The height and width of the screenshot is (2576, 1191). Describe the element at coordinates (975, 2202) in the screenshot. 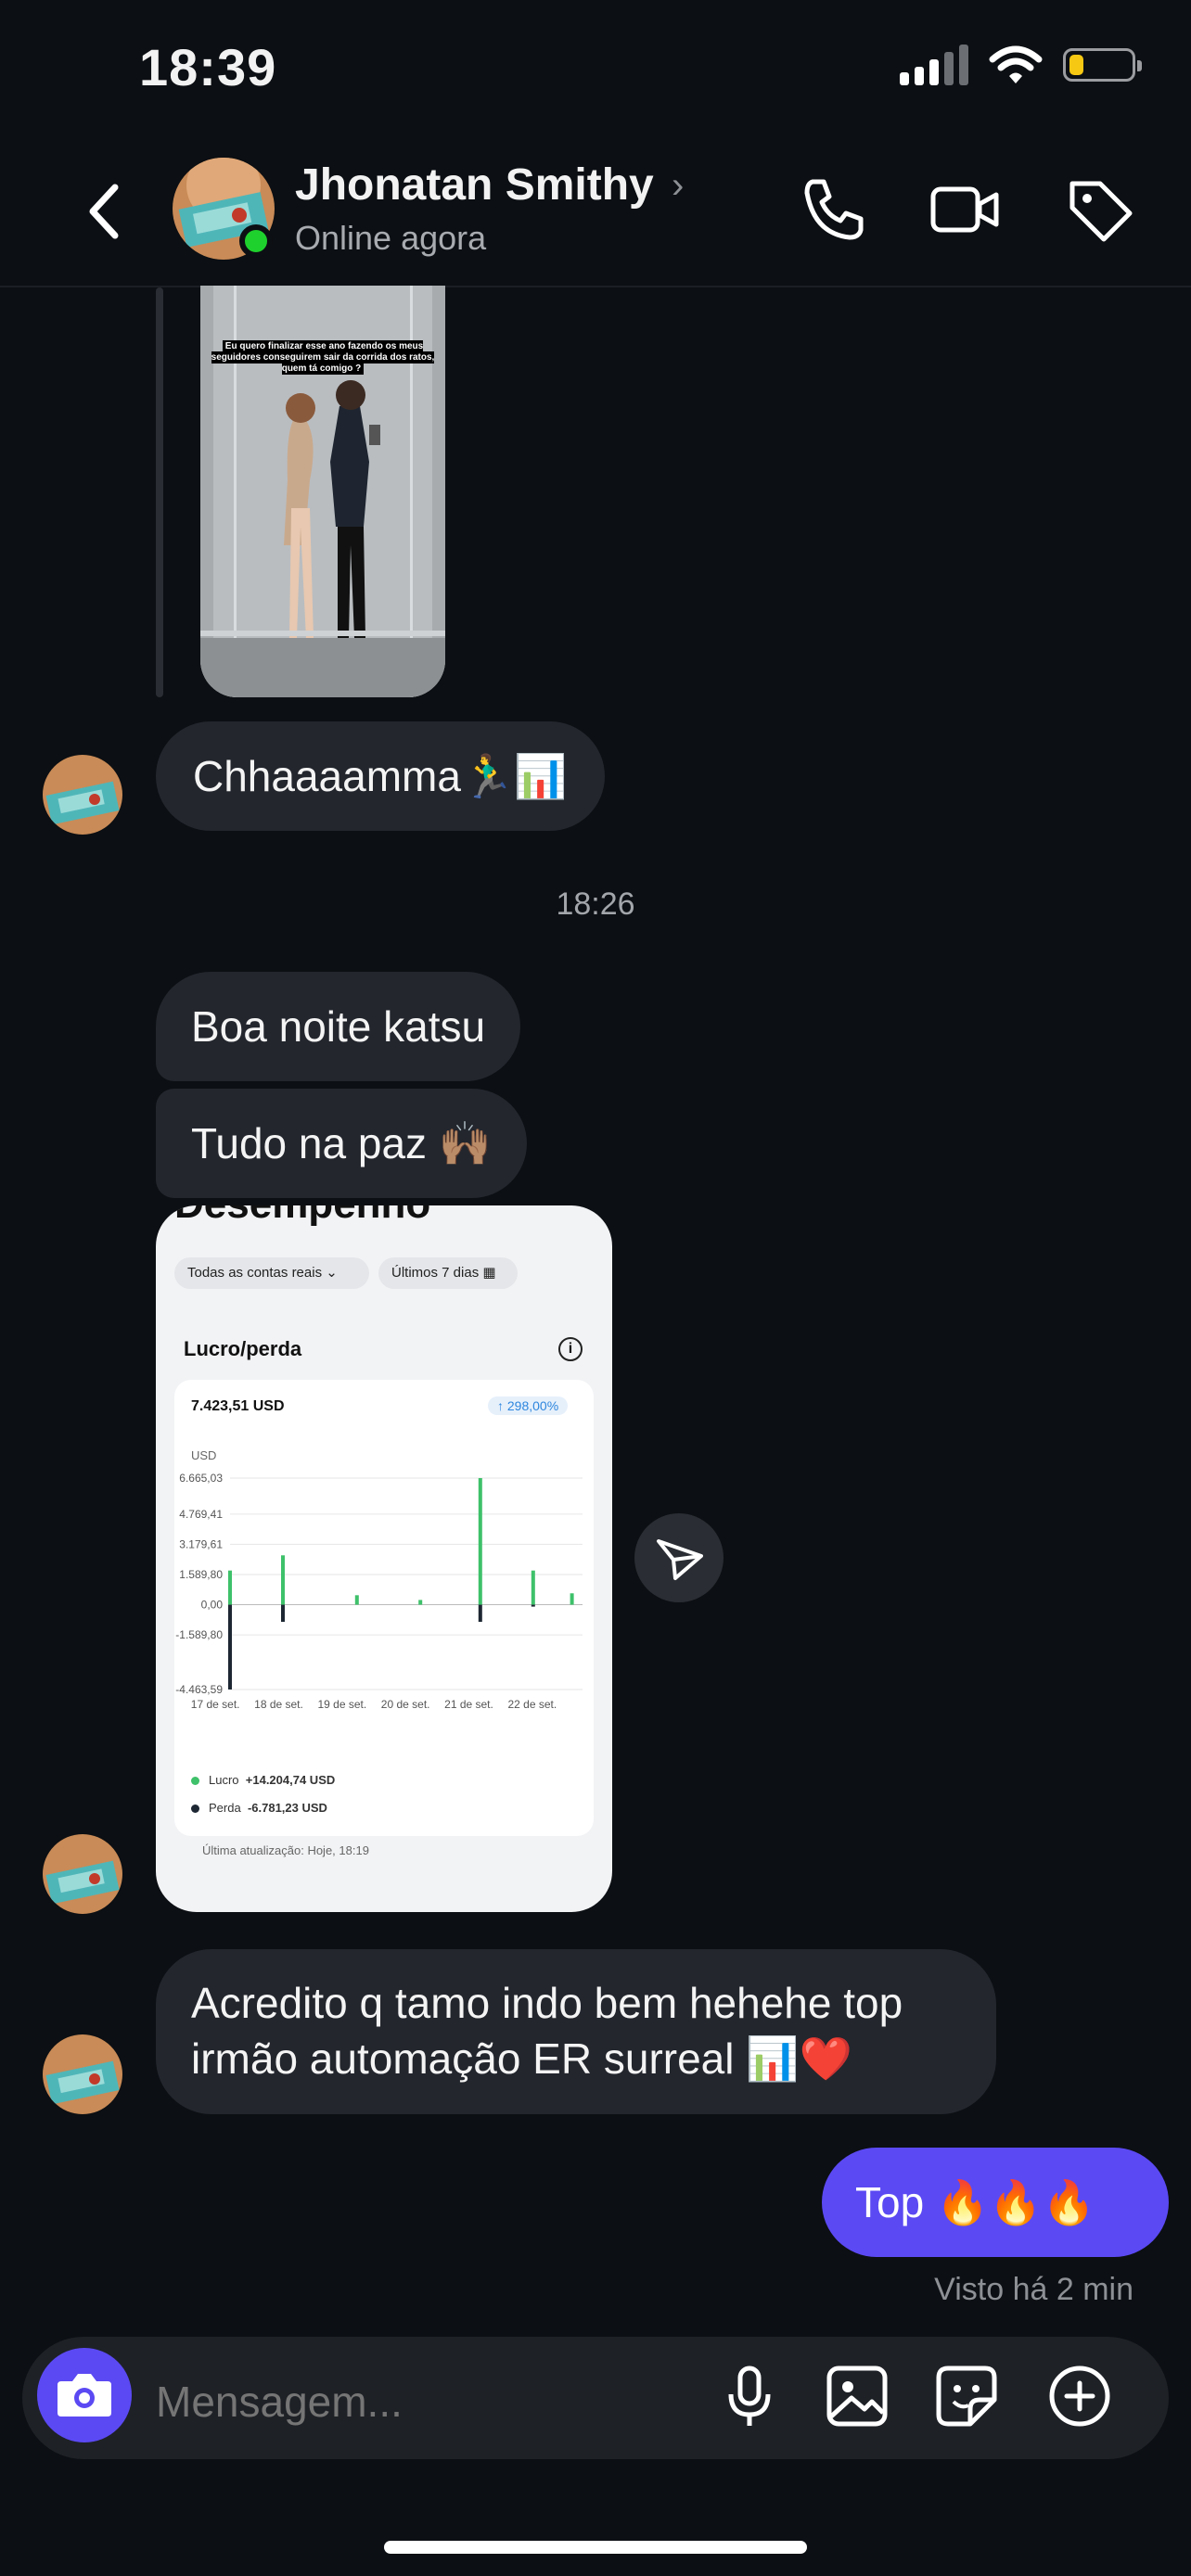

I see `message-text: Top 🔥🔥🔥` at that location.